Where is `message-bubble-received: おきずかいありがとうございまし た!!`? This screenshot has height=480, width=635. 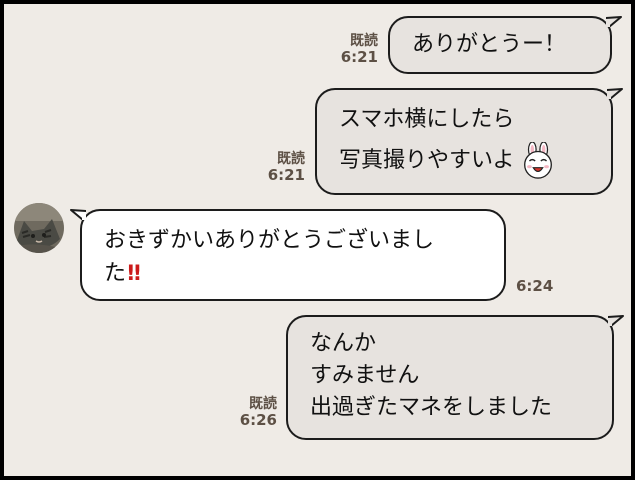 message-bubble-received: おきずかいありがとうございまし た!! is located at coordinates (288, 255).